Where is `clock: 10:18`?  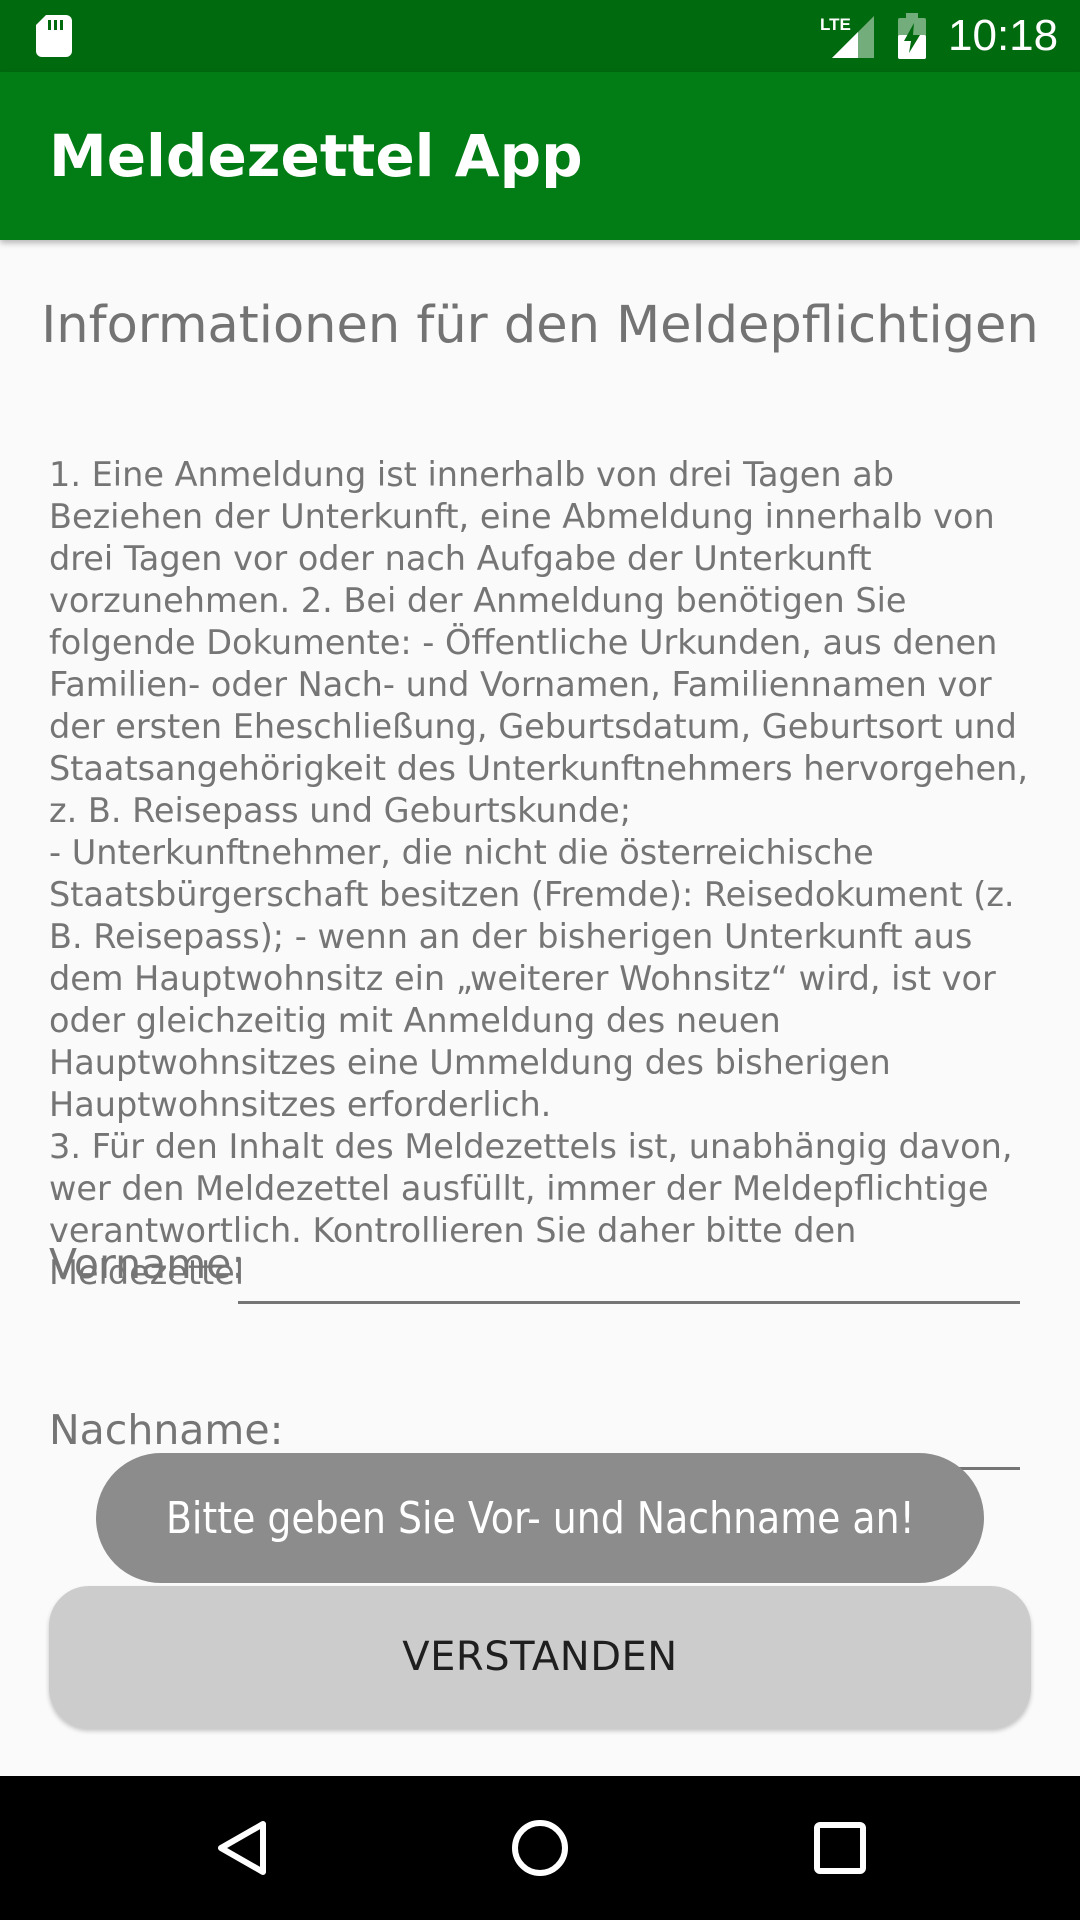 clock: 10:18 is located at coordinates (1003, 35).